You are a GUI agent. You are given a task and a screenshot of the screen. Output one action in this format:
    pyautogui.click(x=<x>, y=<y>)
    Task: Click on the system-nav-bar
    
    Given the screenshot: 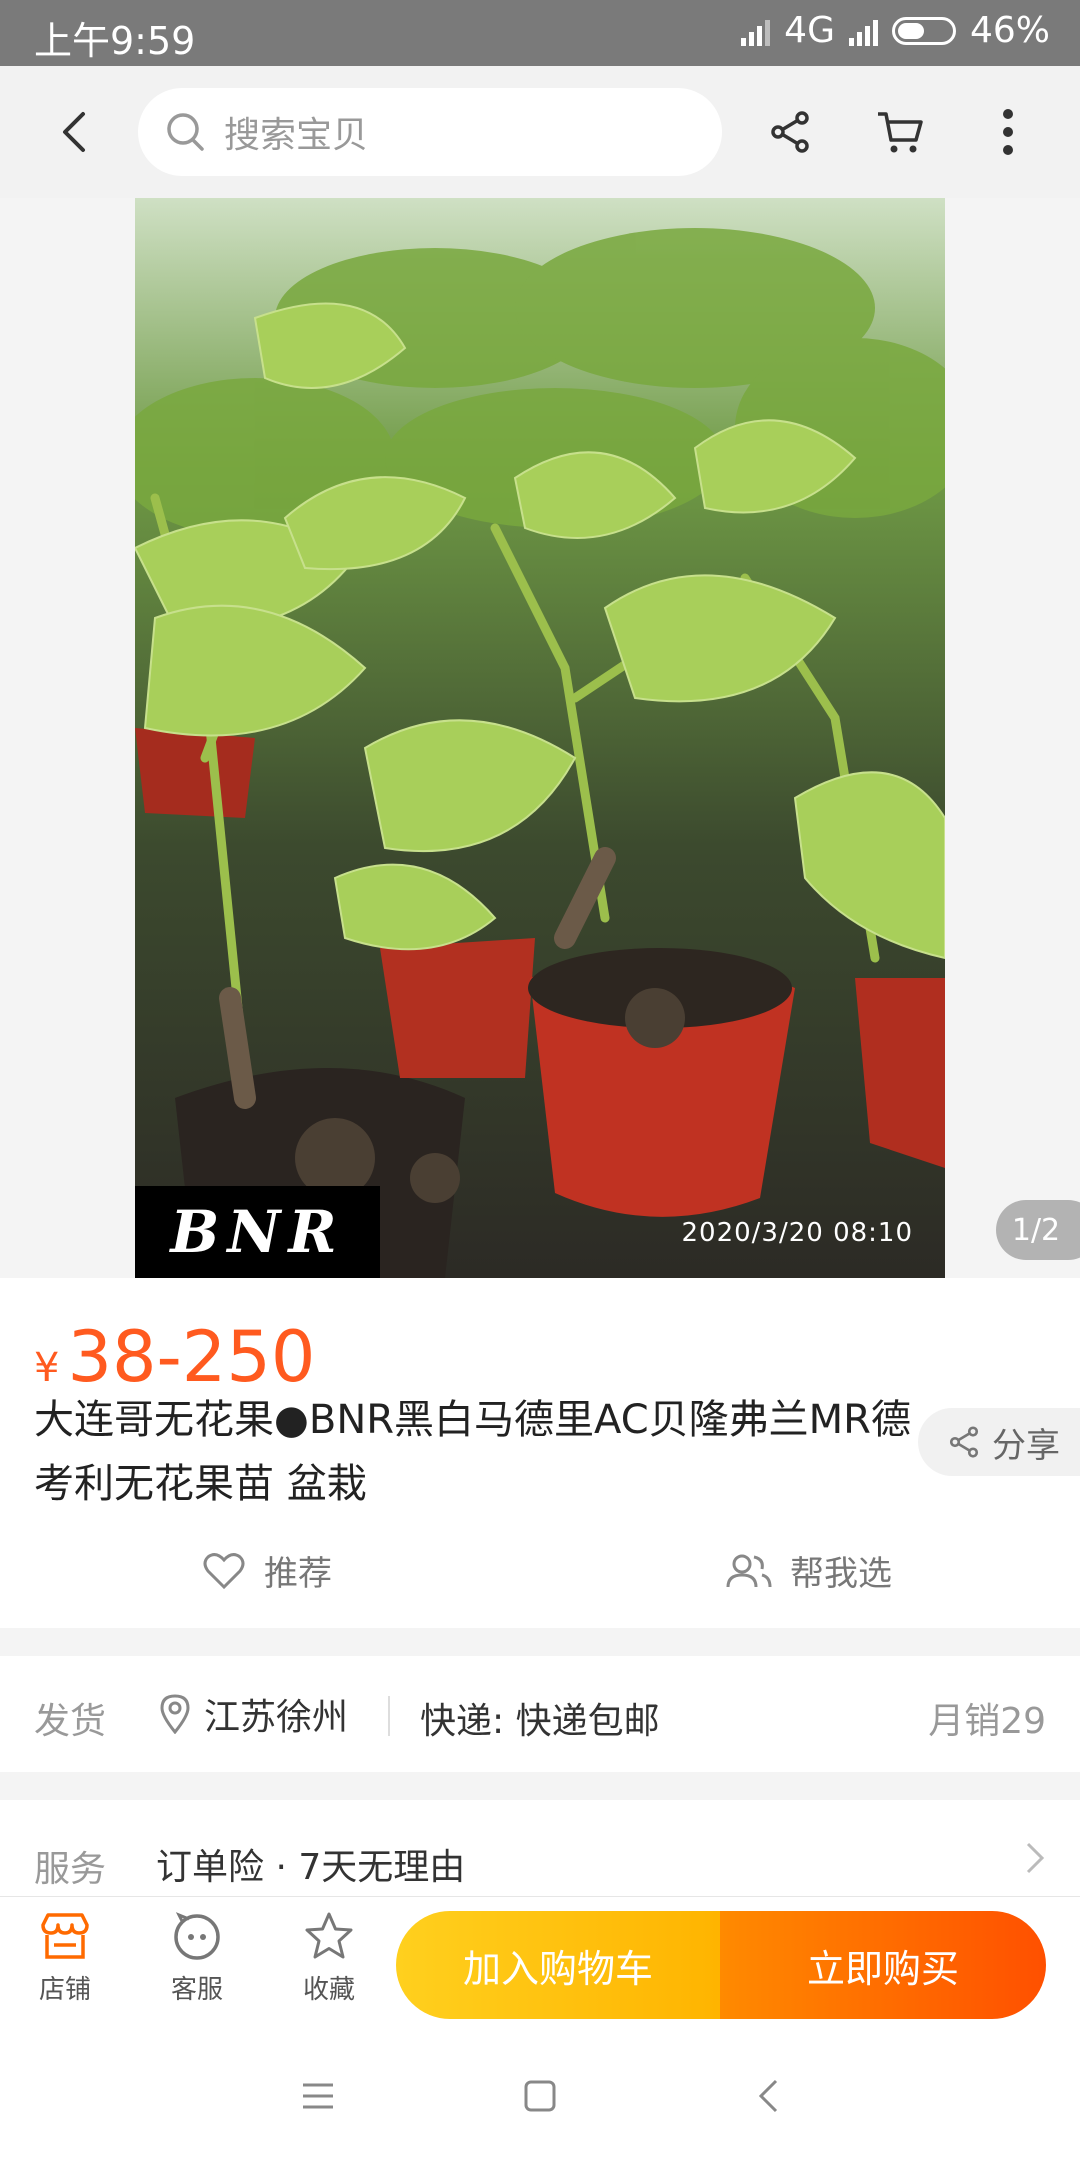 What is the action you would take?
    pyautogui.click(x=540, y=2094)
    